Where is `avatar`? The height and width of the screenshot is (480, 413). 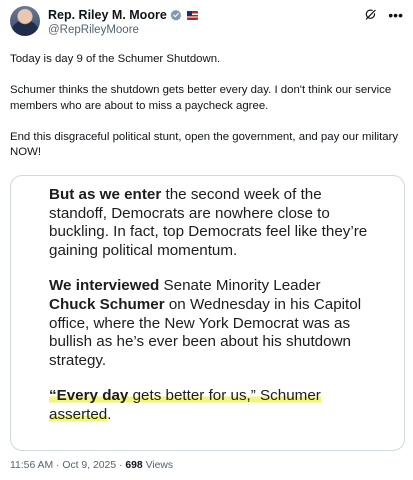
avatar is located at coordinates (25, 21).